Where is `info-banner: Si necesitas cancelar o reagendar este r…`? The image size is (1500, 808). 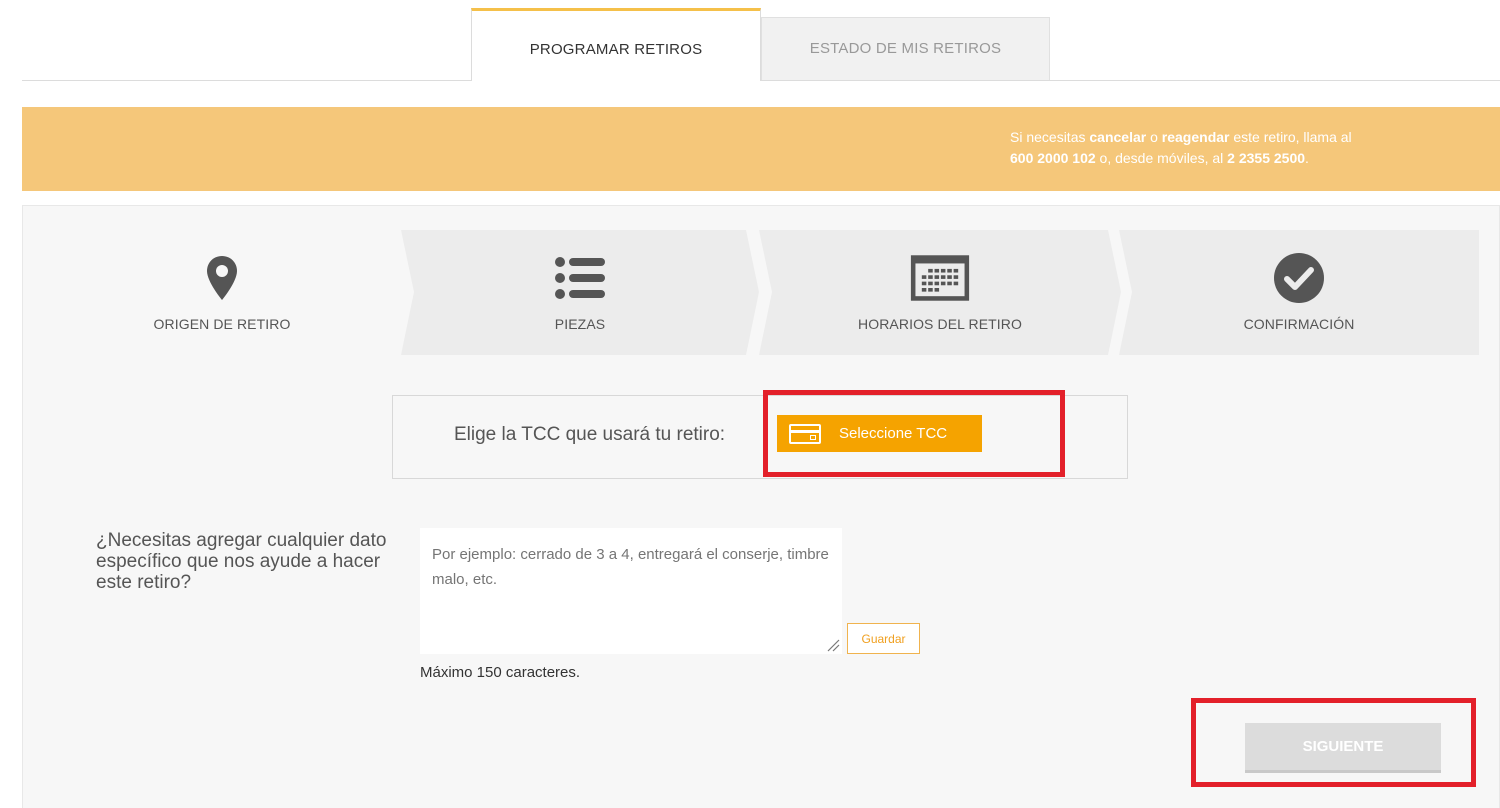
info-banner: Si necesitas cancelar o reagendar este r… is located at coordinates (761, 149).